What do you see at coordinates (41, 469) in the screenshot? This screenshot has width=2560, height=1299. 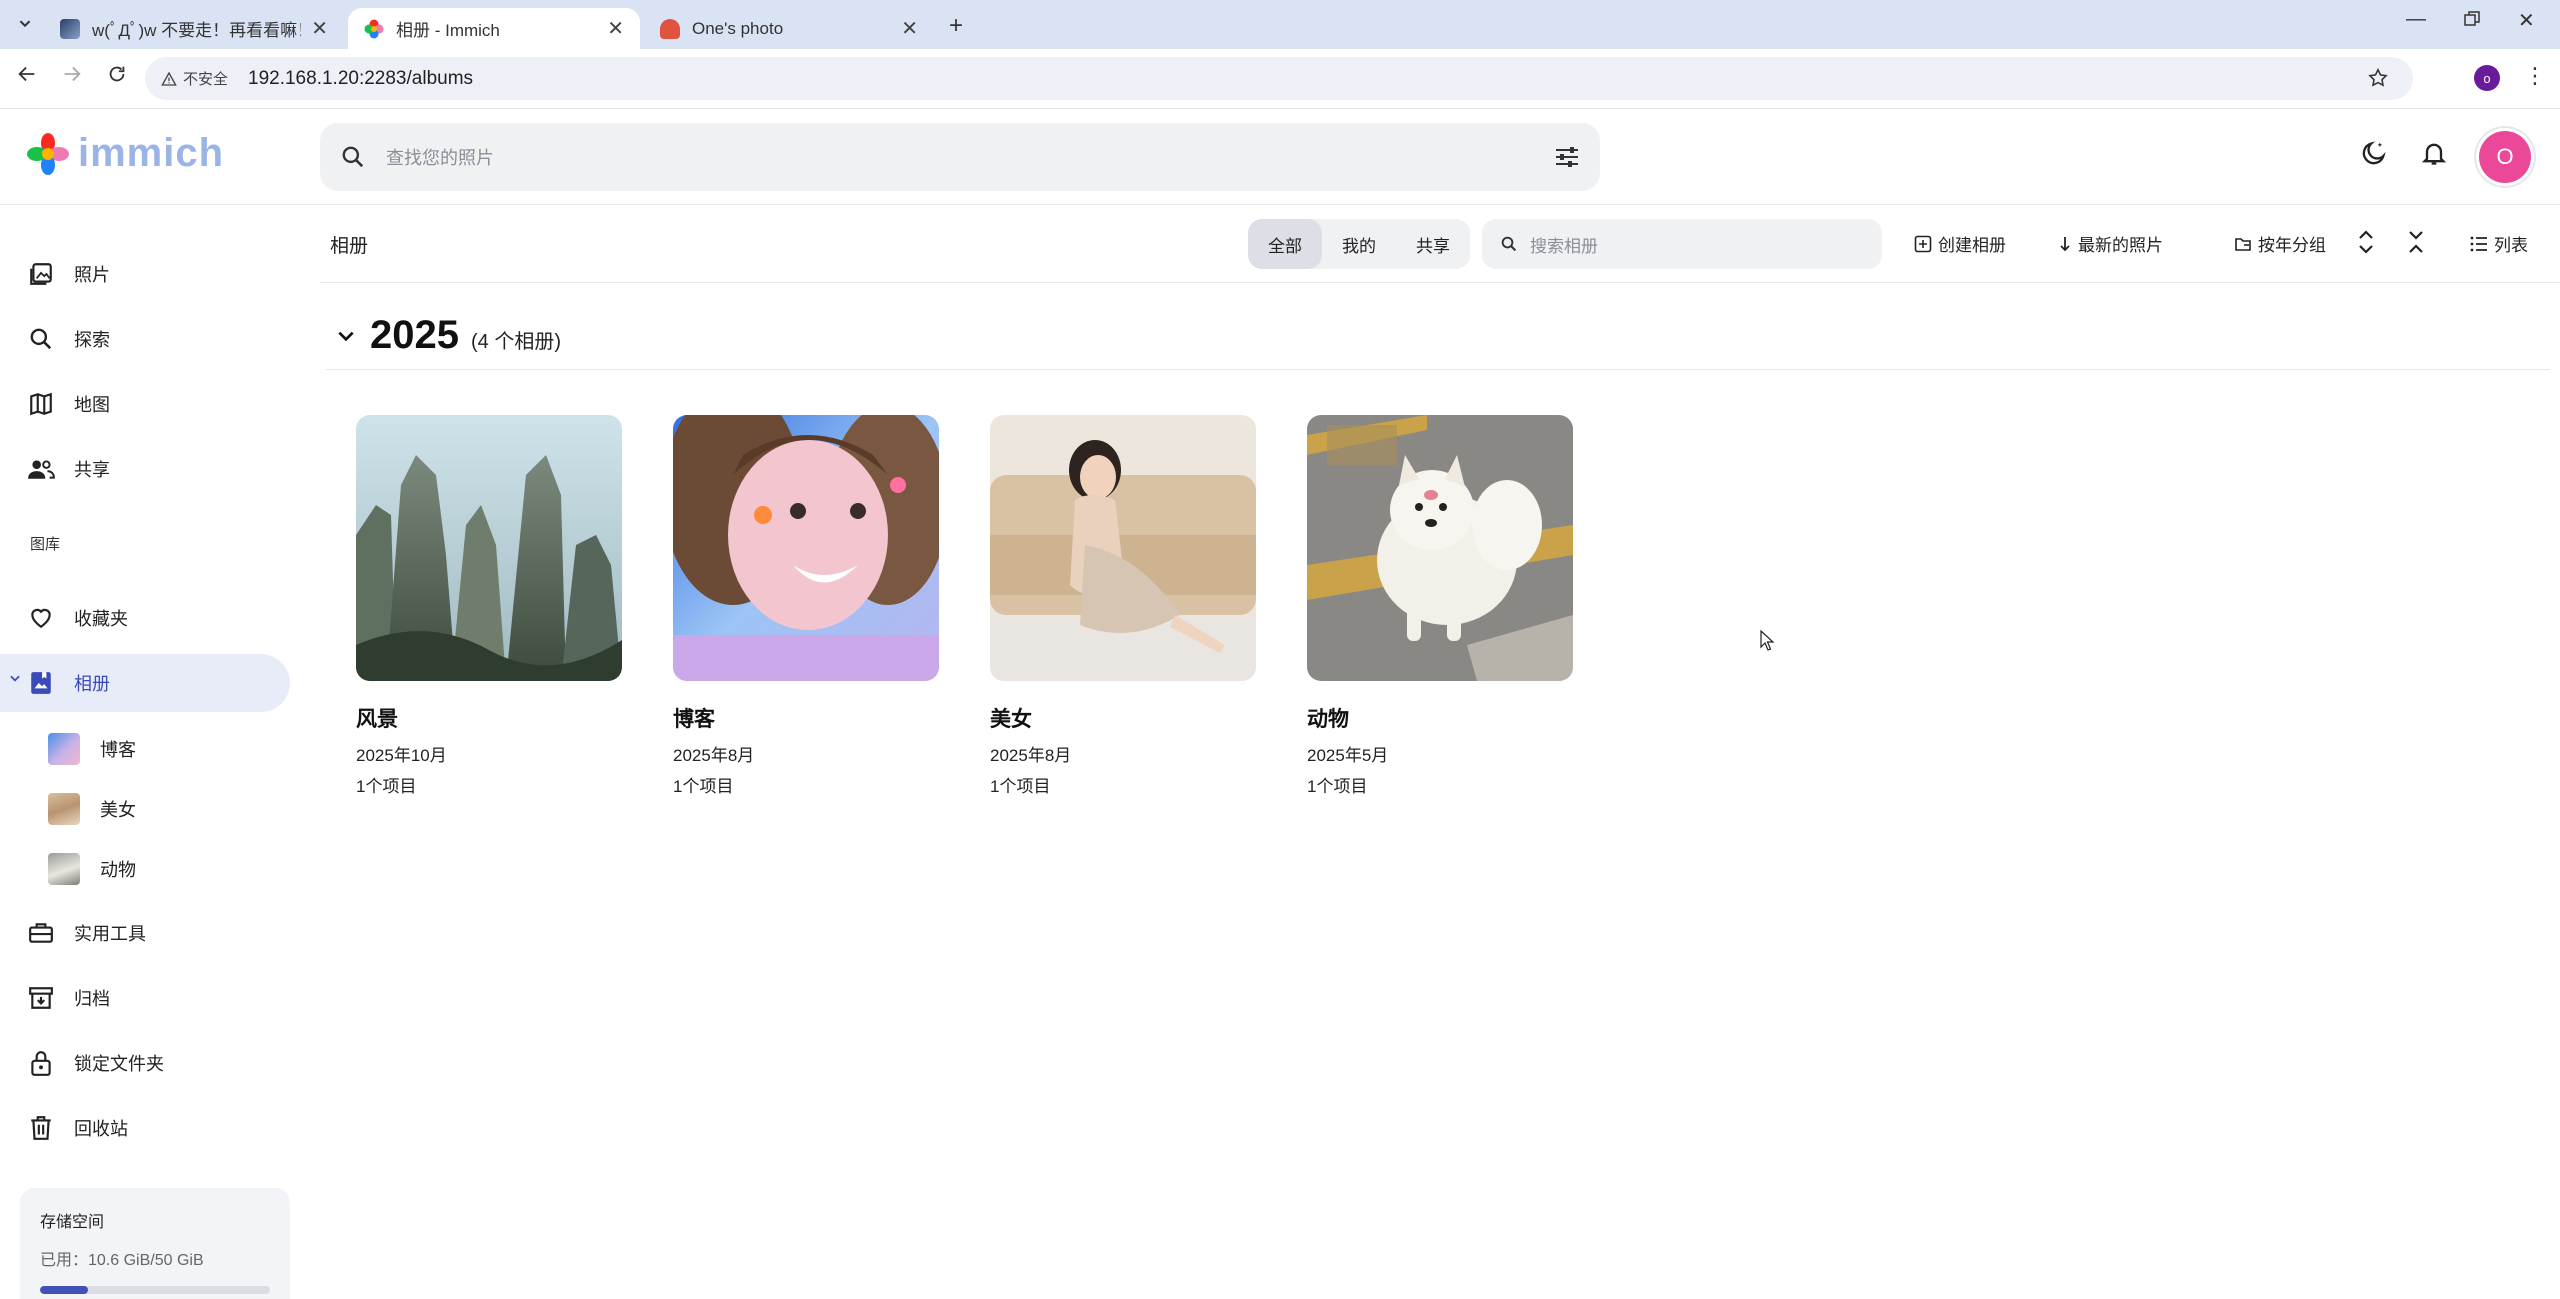 I see `people-icon` at bounding box center [41, 469].